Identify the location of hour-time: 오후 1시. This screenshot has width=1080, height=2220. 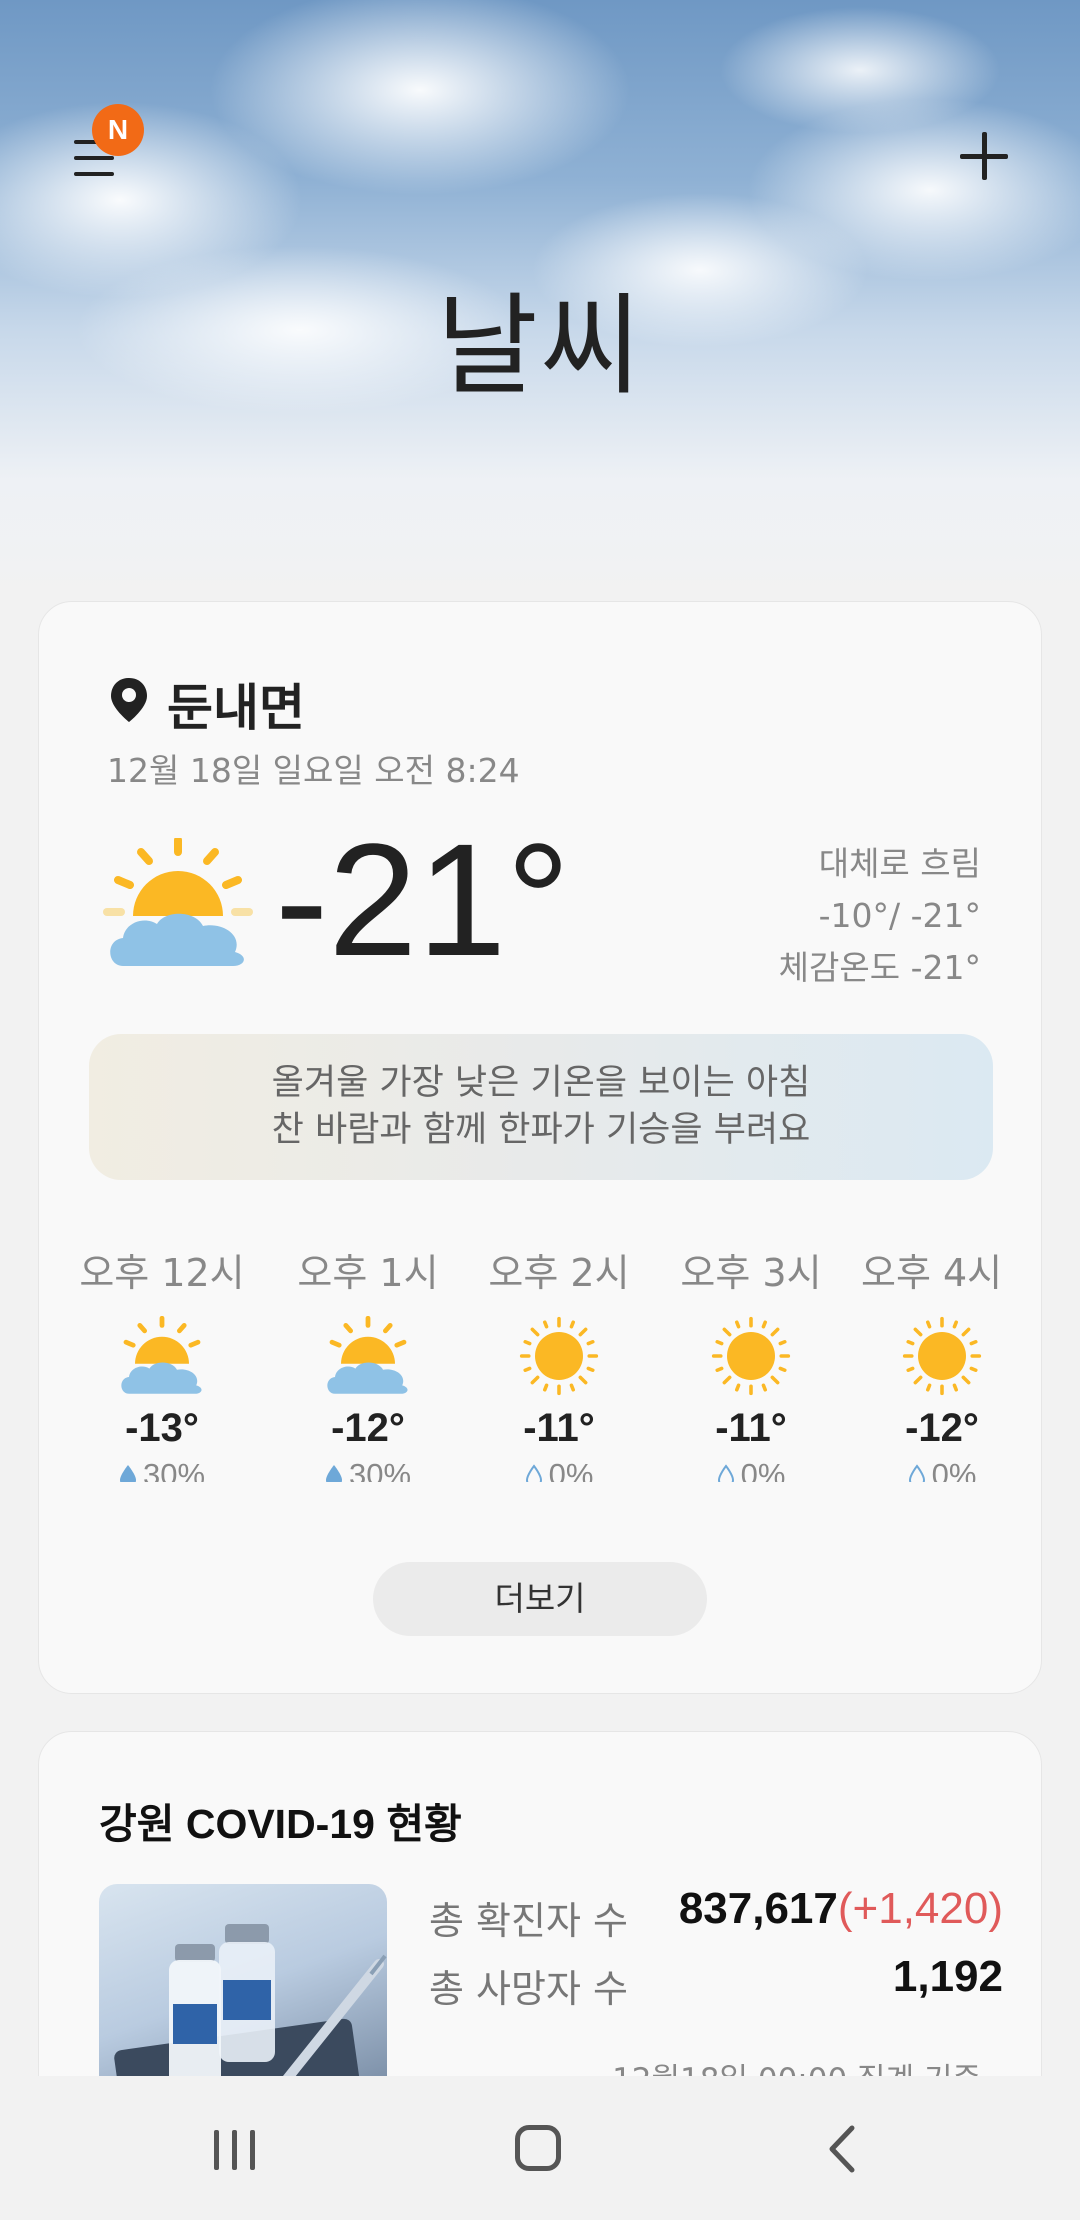
(368, 1273).